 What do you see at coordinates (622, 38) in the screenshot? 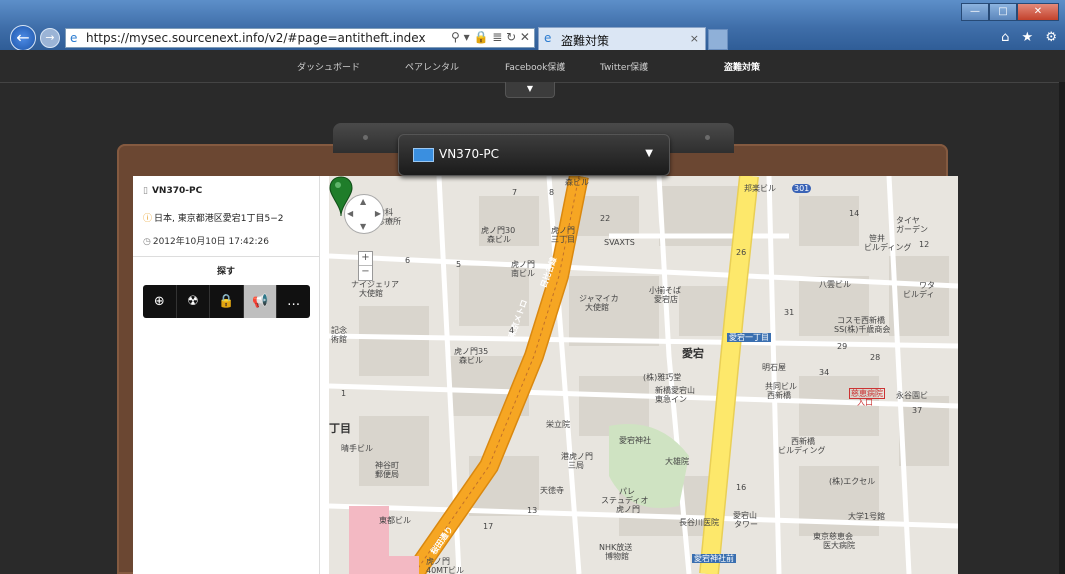
I see `tab-antitheft: e 盗難対策 ×` at bounding box center [622, 38].